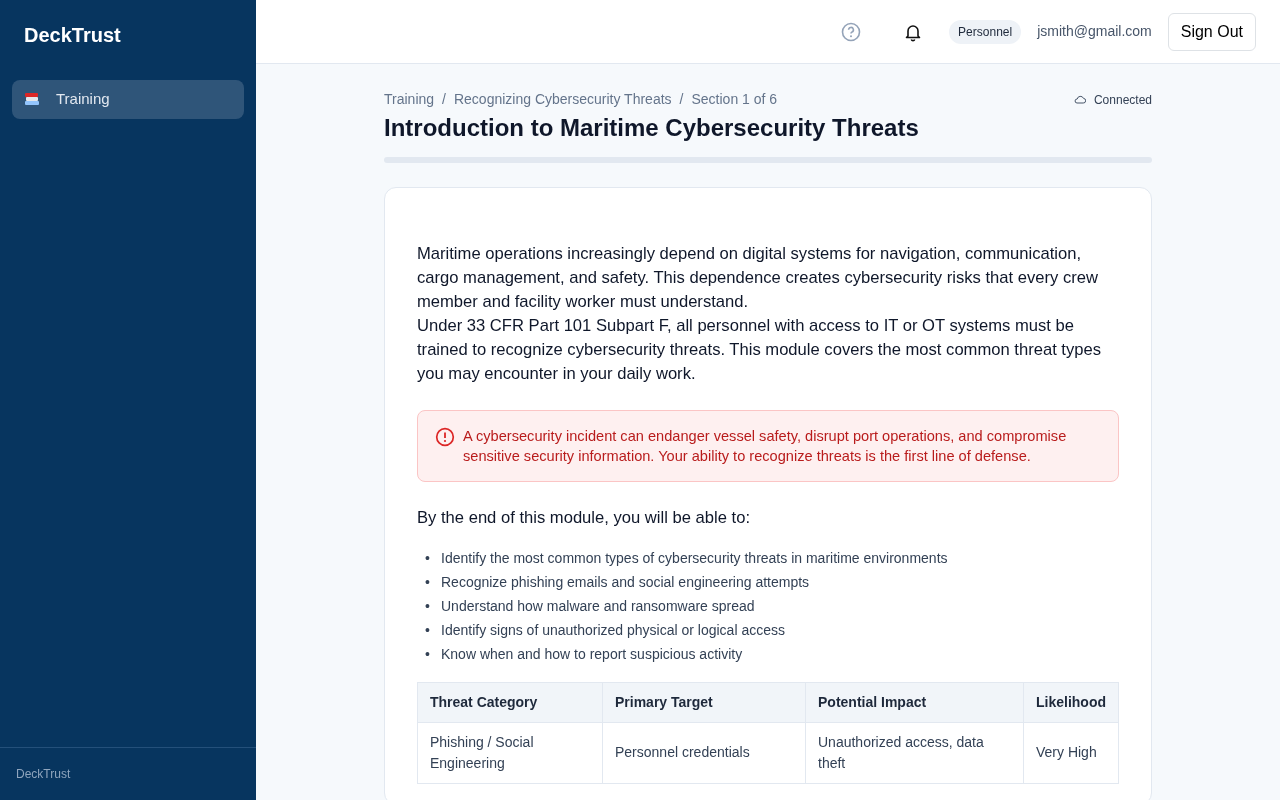 This screenshot has width=1280, height=800. Describe the element at coordinates (985, 31) in the screenshot. I see `role-badge: Personnel` at that location.